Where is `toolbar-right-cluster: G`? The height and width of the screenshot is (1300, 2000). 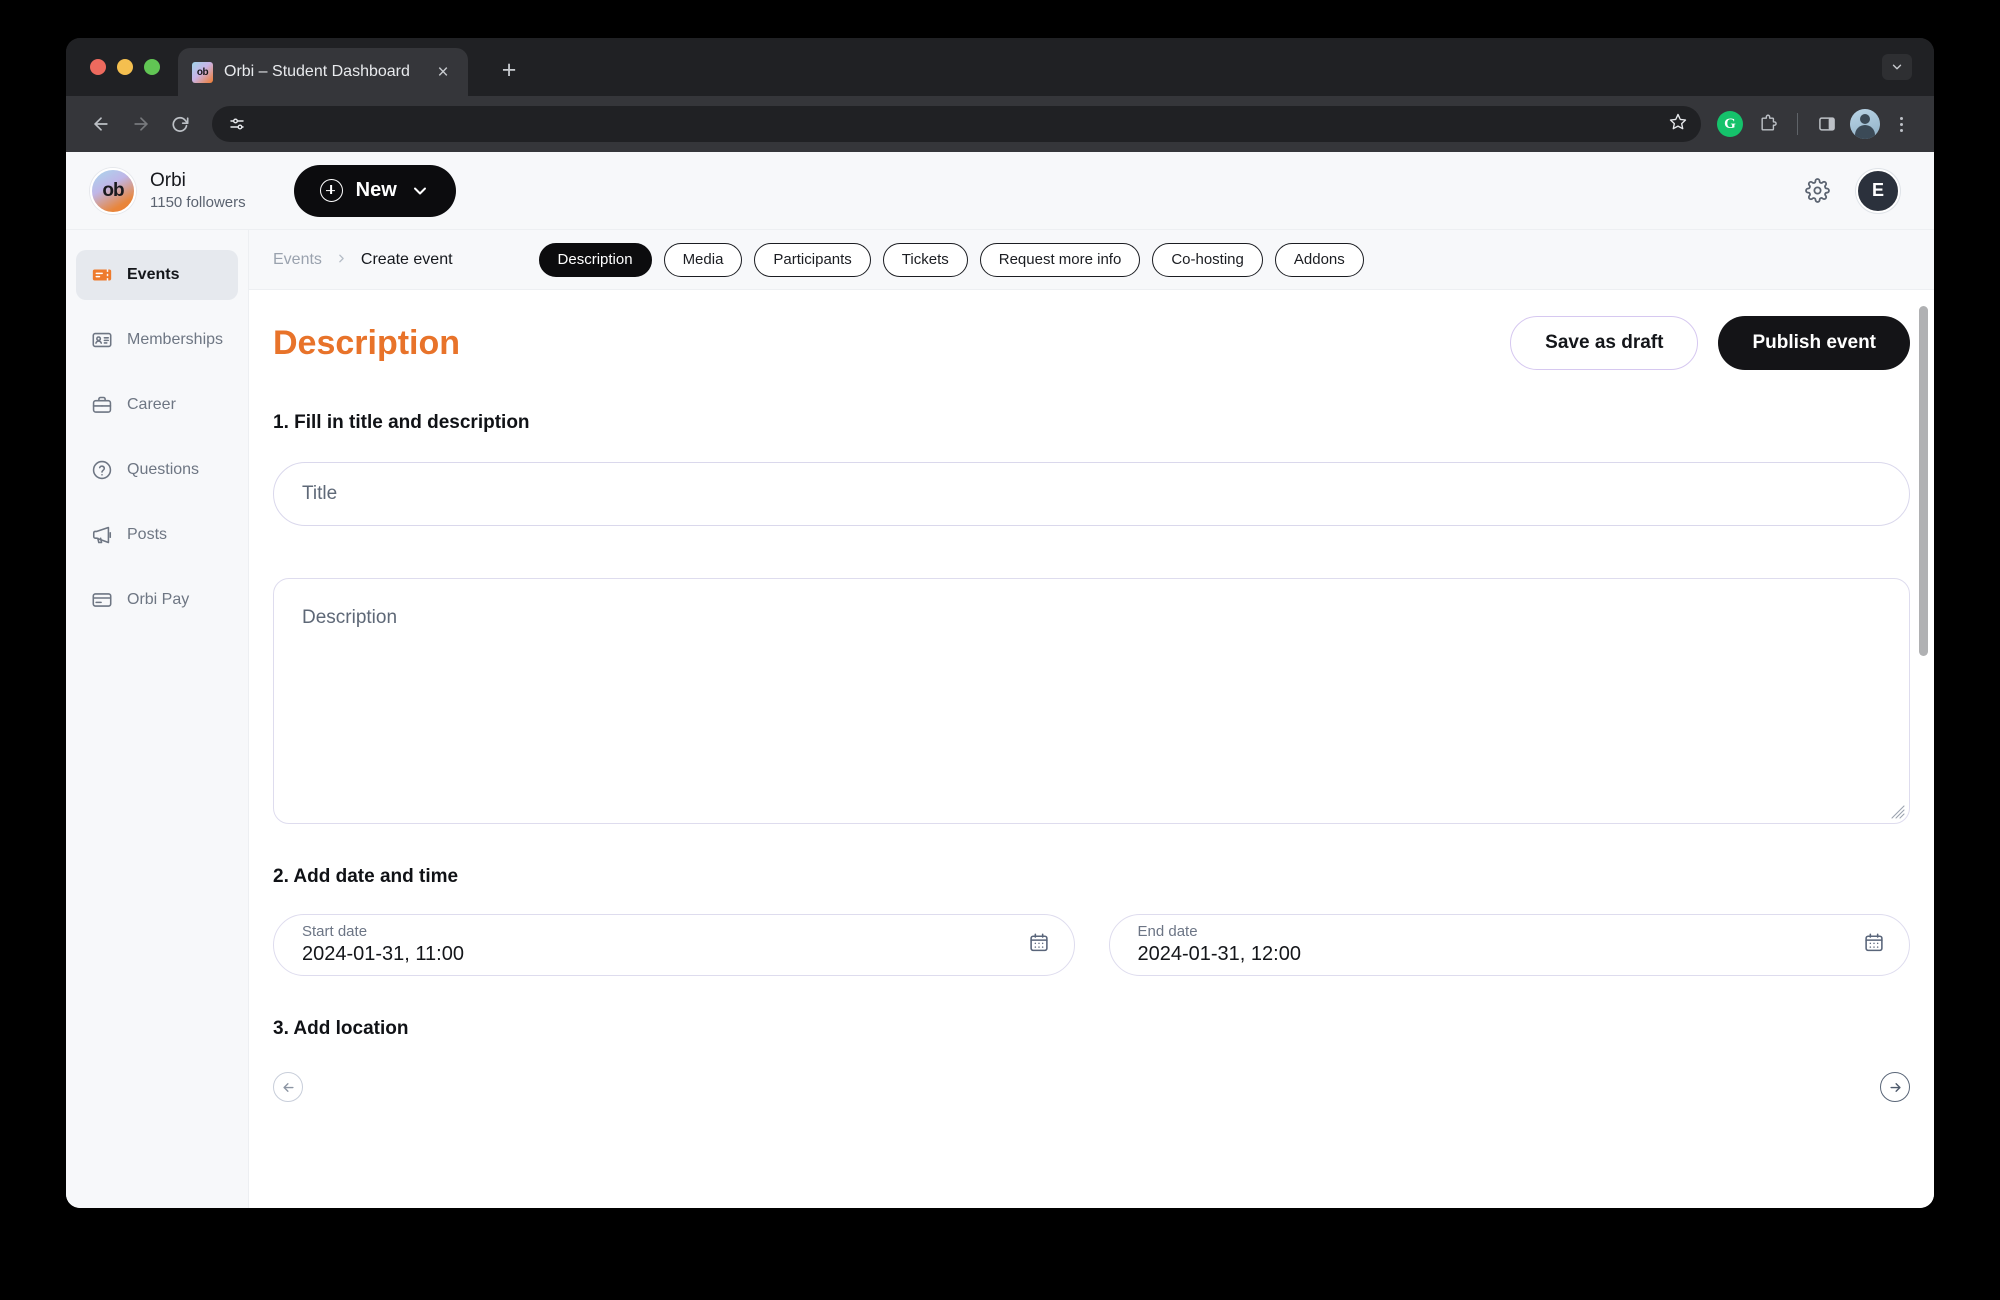
toolbar-right-cluster: G is located at coordinates (1814, 124).